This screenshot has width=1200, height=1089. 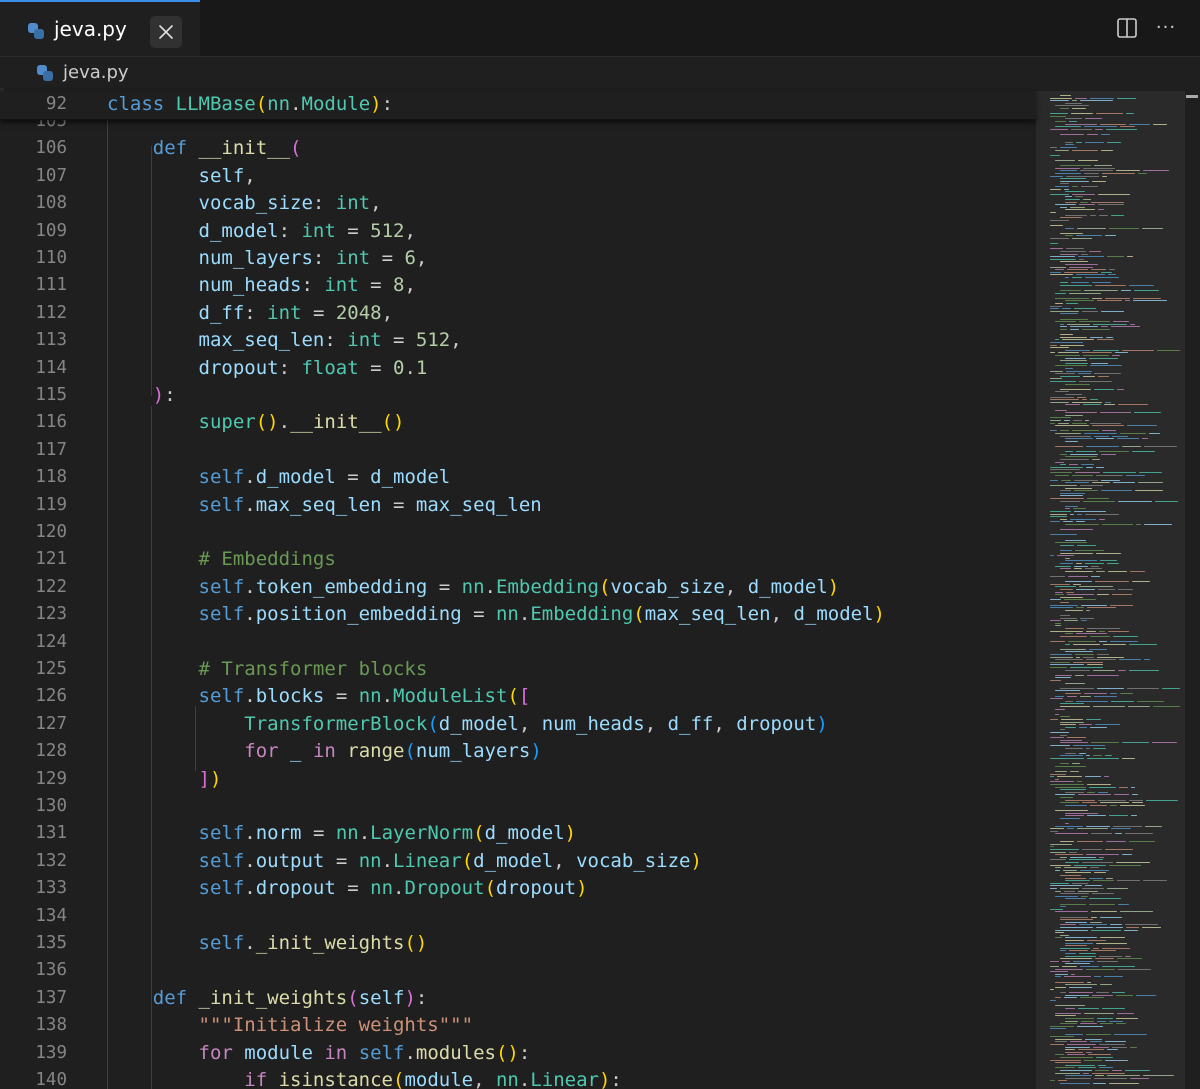 What do you see at coordinates (166, 32) in the screenshot?
I see `tab-close-button` at bounding box center [166, 32].